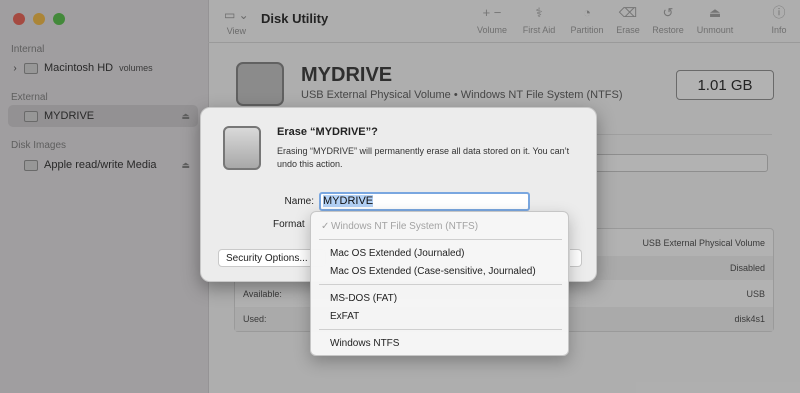 The image size is (800, 393). What do you see at coordinates (299, 201) in the screenshot?
I see `name-label: Name:` at bounding box center [299, 201].